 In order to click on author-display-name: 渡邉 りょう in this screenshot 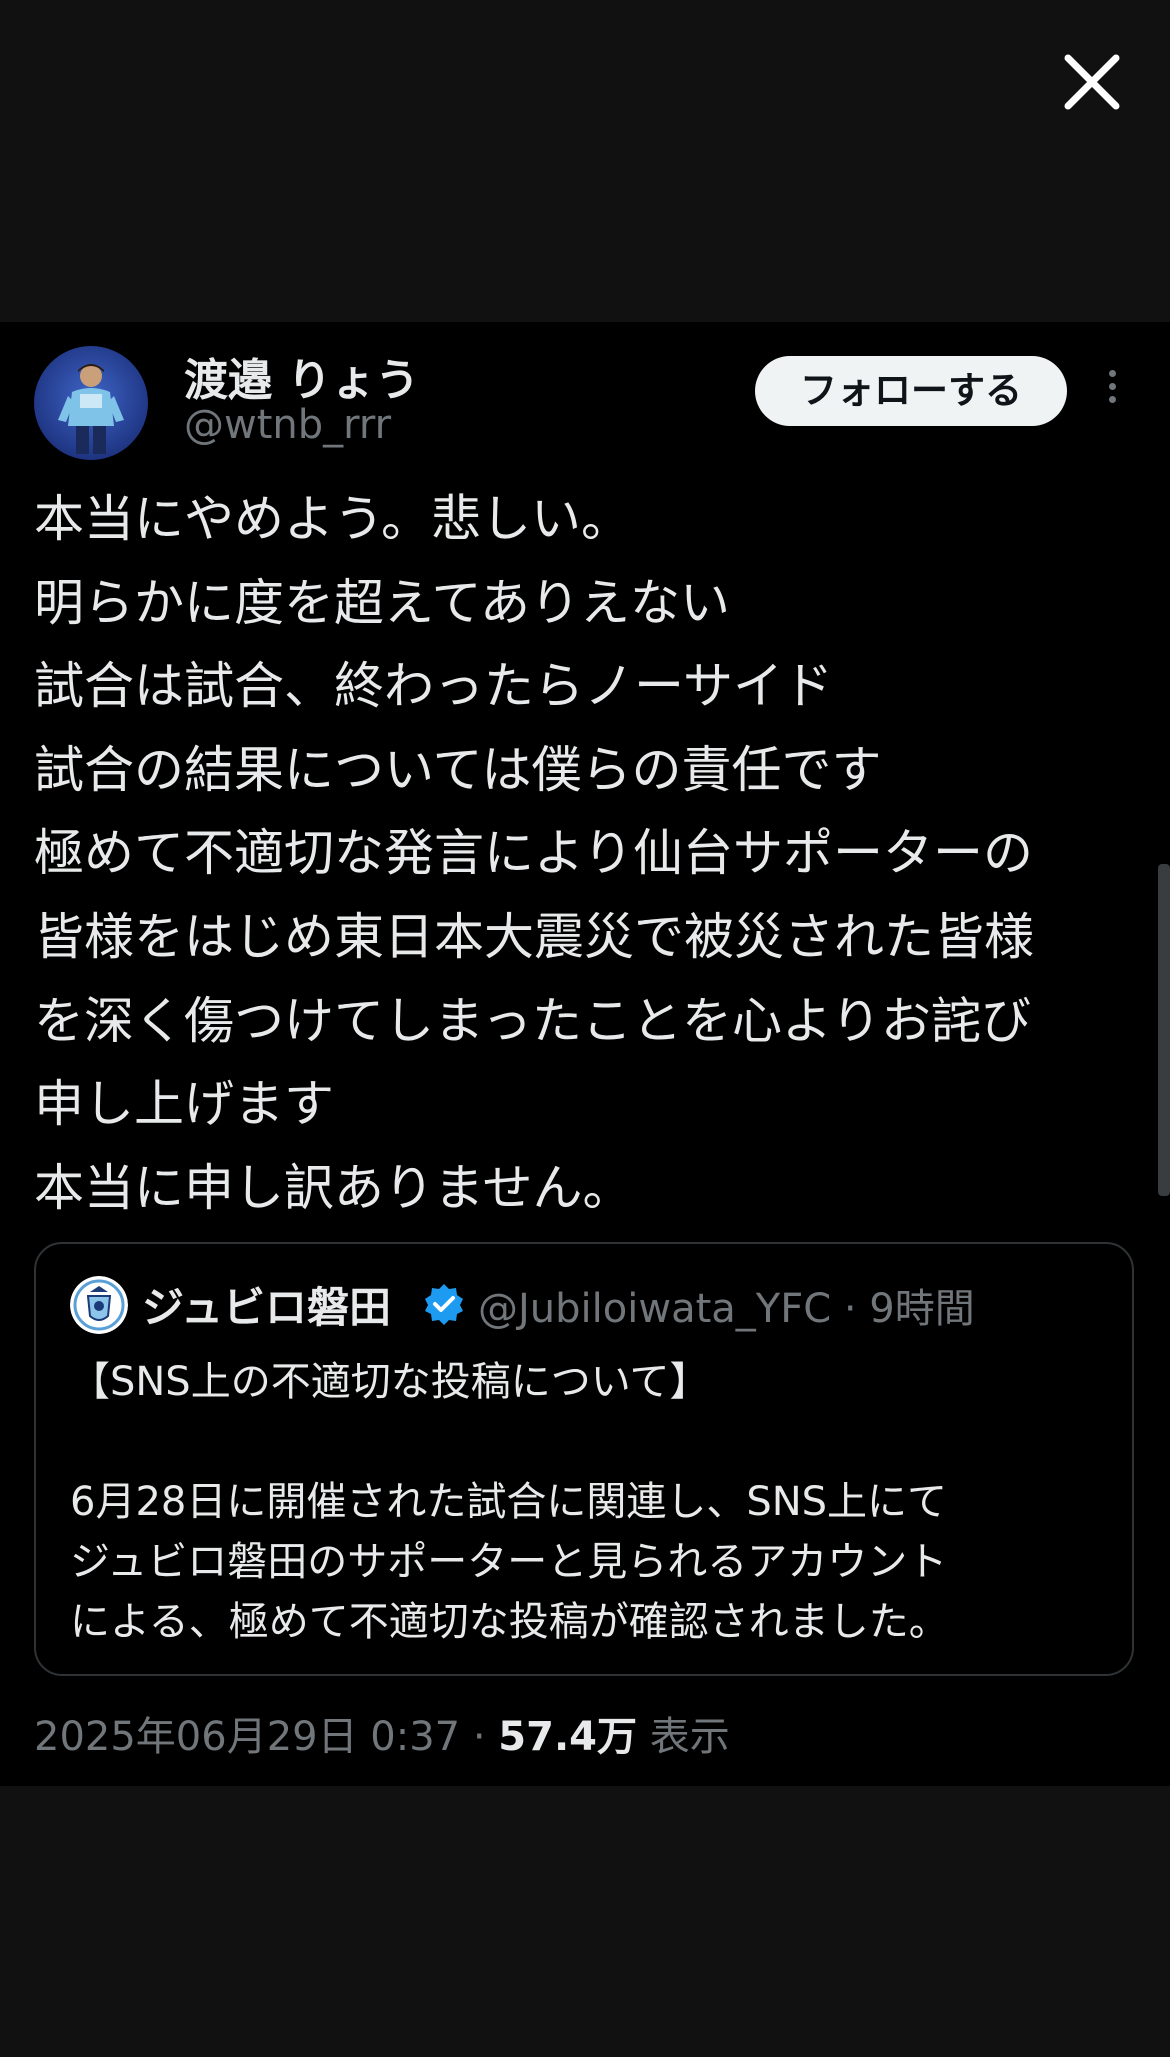, I will do `click(301, 376)`.